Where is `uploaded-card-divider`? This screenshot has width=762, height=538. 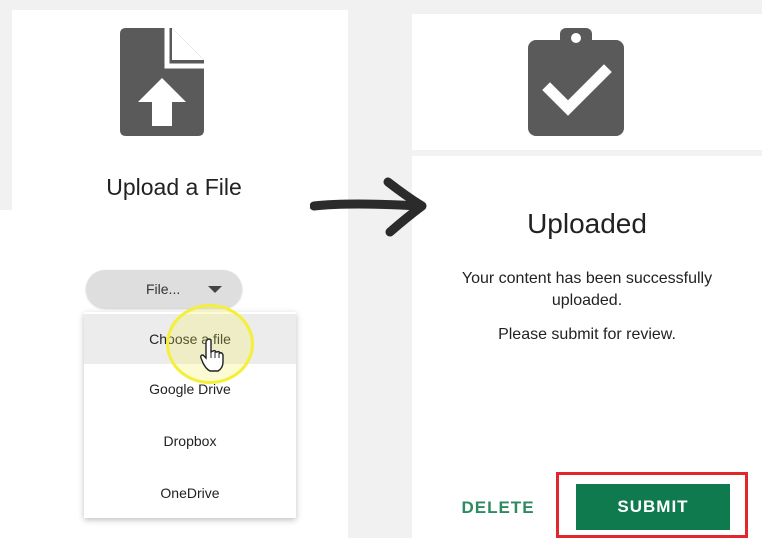
uploaded-card-divider is located at coordinates (587, 153).